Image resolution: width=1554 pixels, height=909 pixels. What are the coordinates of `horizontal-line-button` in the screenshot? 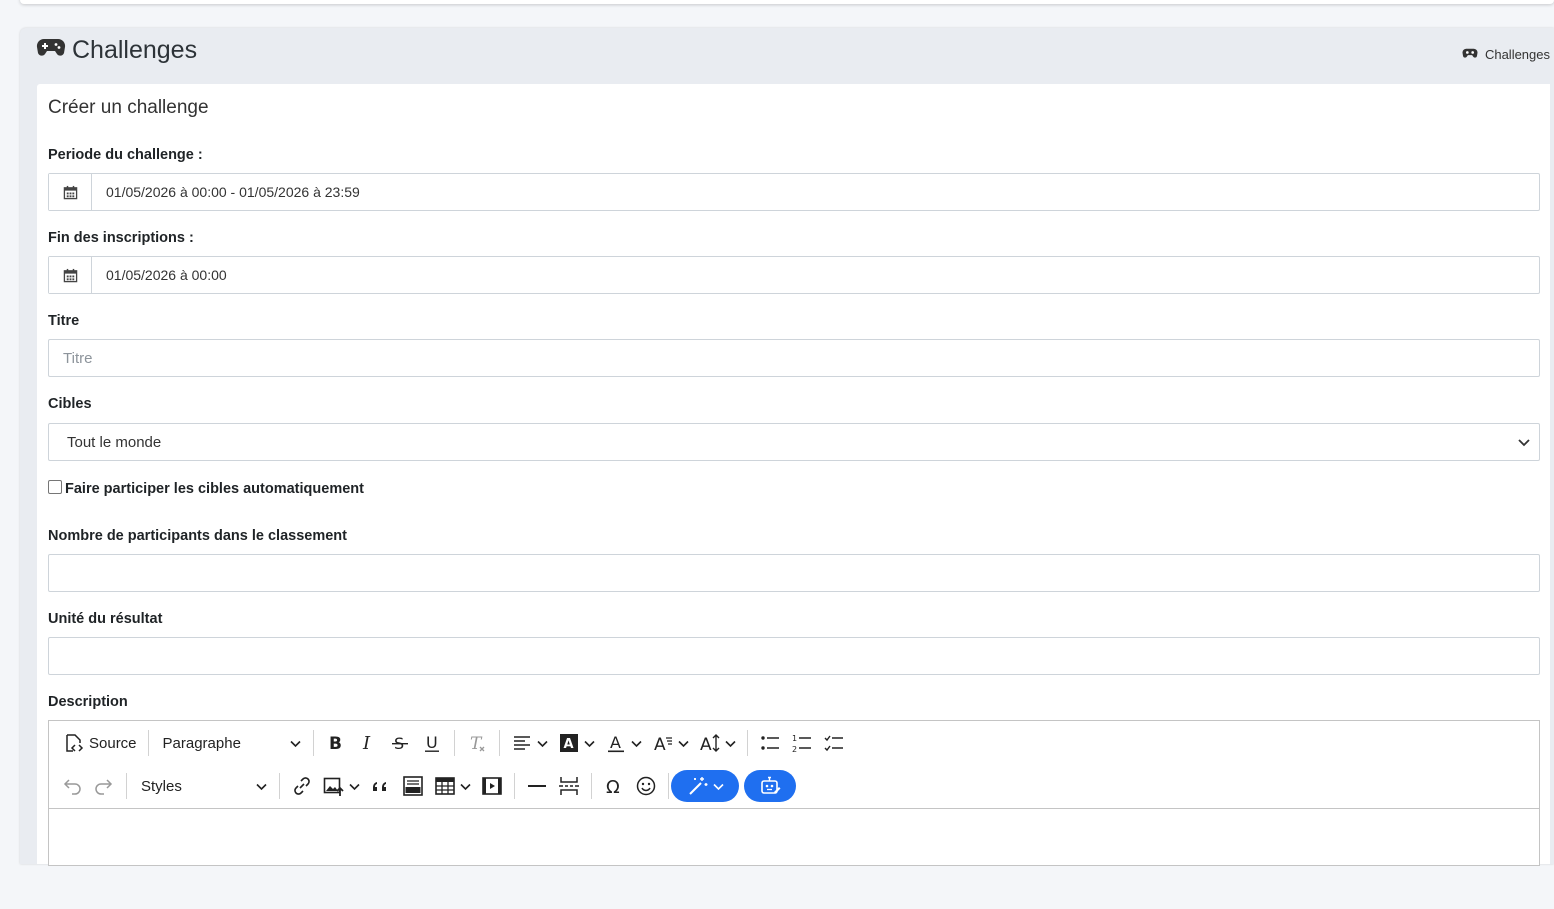 It's located at (537, 786).